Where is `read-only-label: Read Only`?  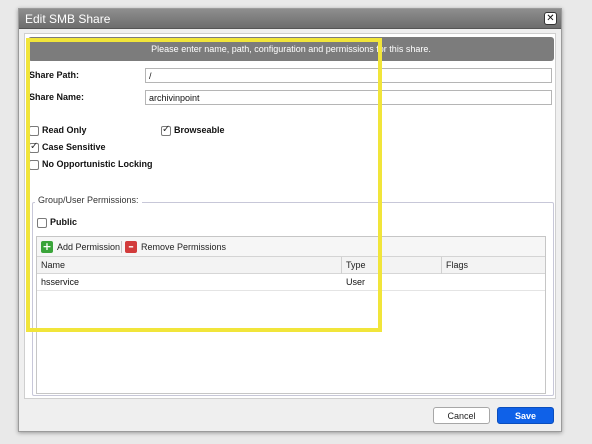
read-only-label: Read Only is located at coordinates (64, 130).